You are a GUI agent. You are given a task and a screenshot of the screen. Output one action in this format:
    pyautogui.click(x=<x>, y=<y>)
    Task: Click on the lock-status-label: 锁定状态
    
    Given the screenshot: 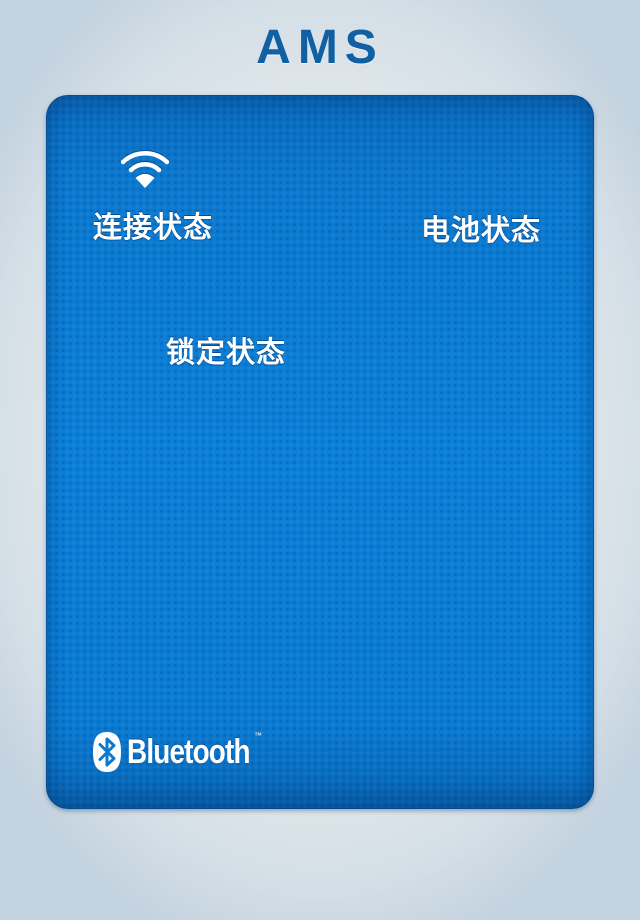 What is the action you would take?
    pyautogui.click(x=226, y=352)
    